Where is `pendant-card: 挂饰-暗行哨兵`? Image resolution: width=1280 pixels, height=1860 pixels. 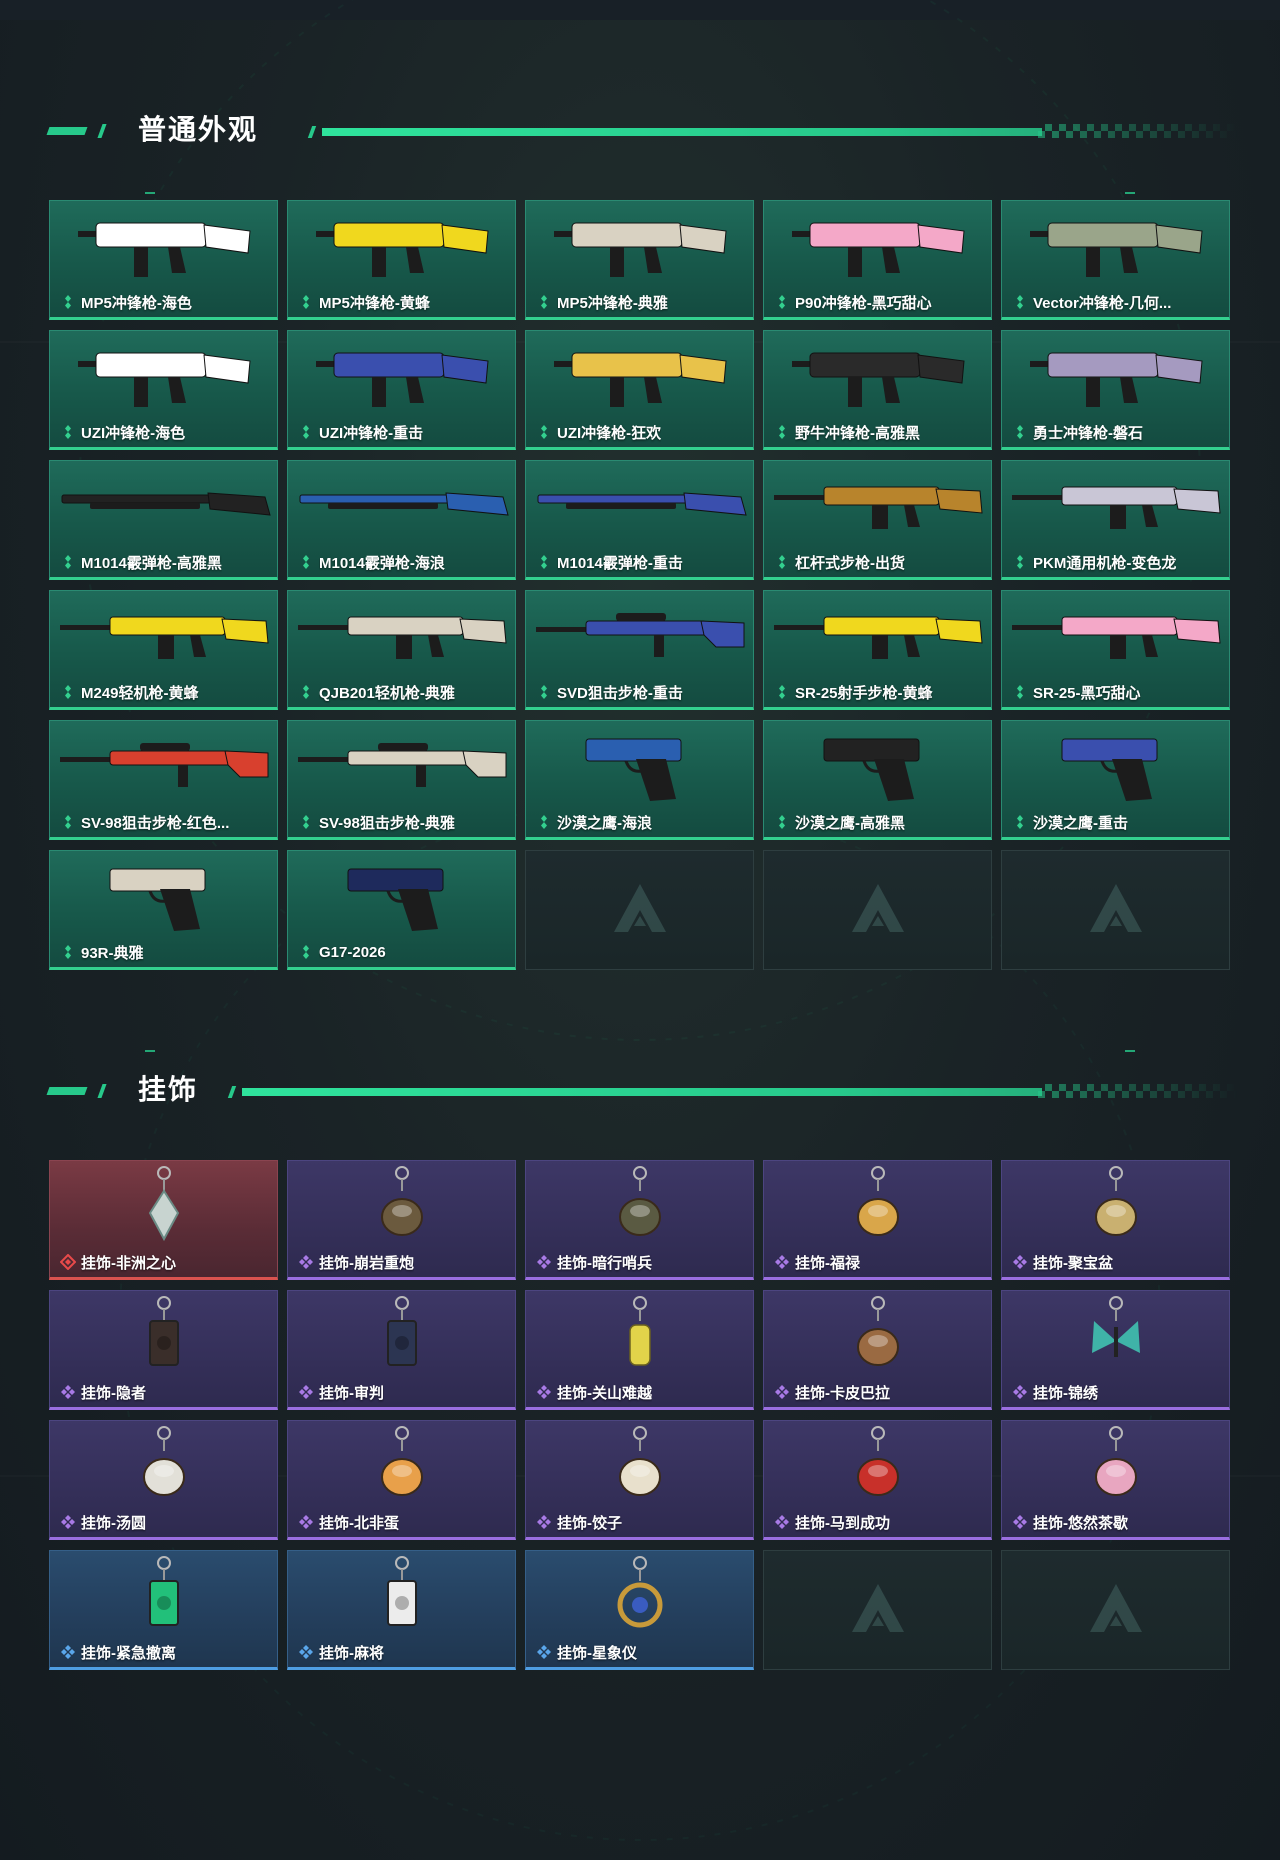
pendant-card: 挂饰-暗行哨兵 is located at coordinates (639, 1220).